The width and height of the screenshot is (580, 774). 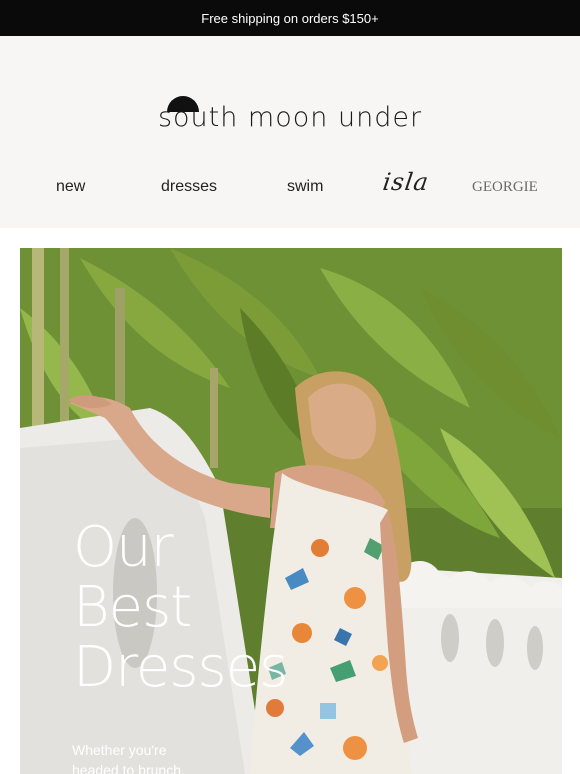 I want to click on nav-item-swim: swim, so click(x=305, y=187).